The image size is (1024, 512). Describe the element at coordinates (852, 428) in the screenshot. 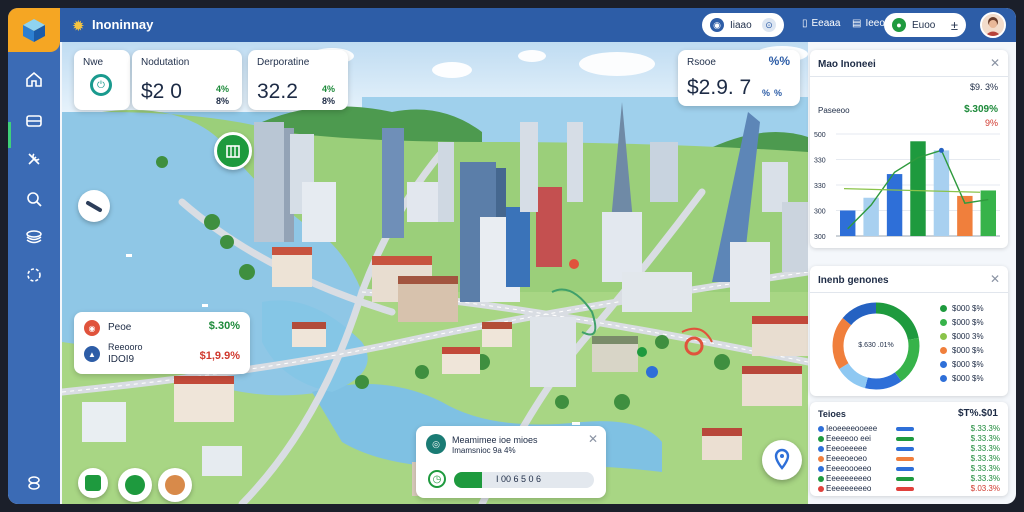

I see `row-label: Ieoeeeeooeee` at that location.